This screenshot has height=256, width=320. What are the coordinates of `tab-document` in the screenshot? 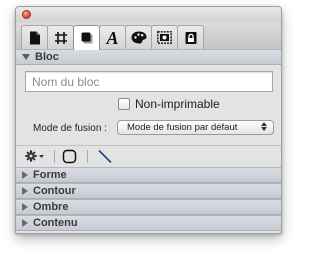 It's located at (34, 37).